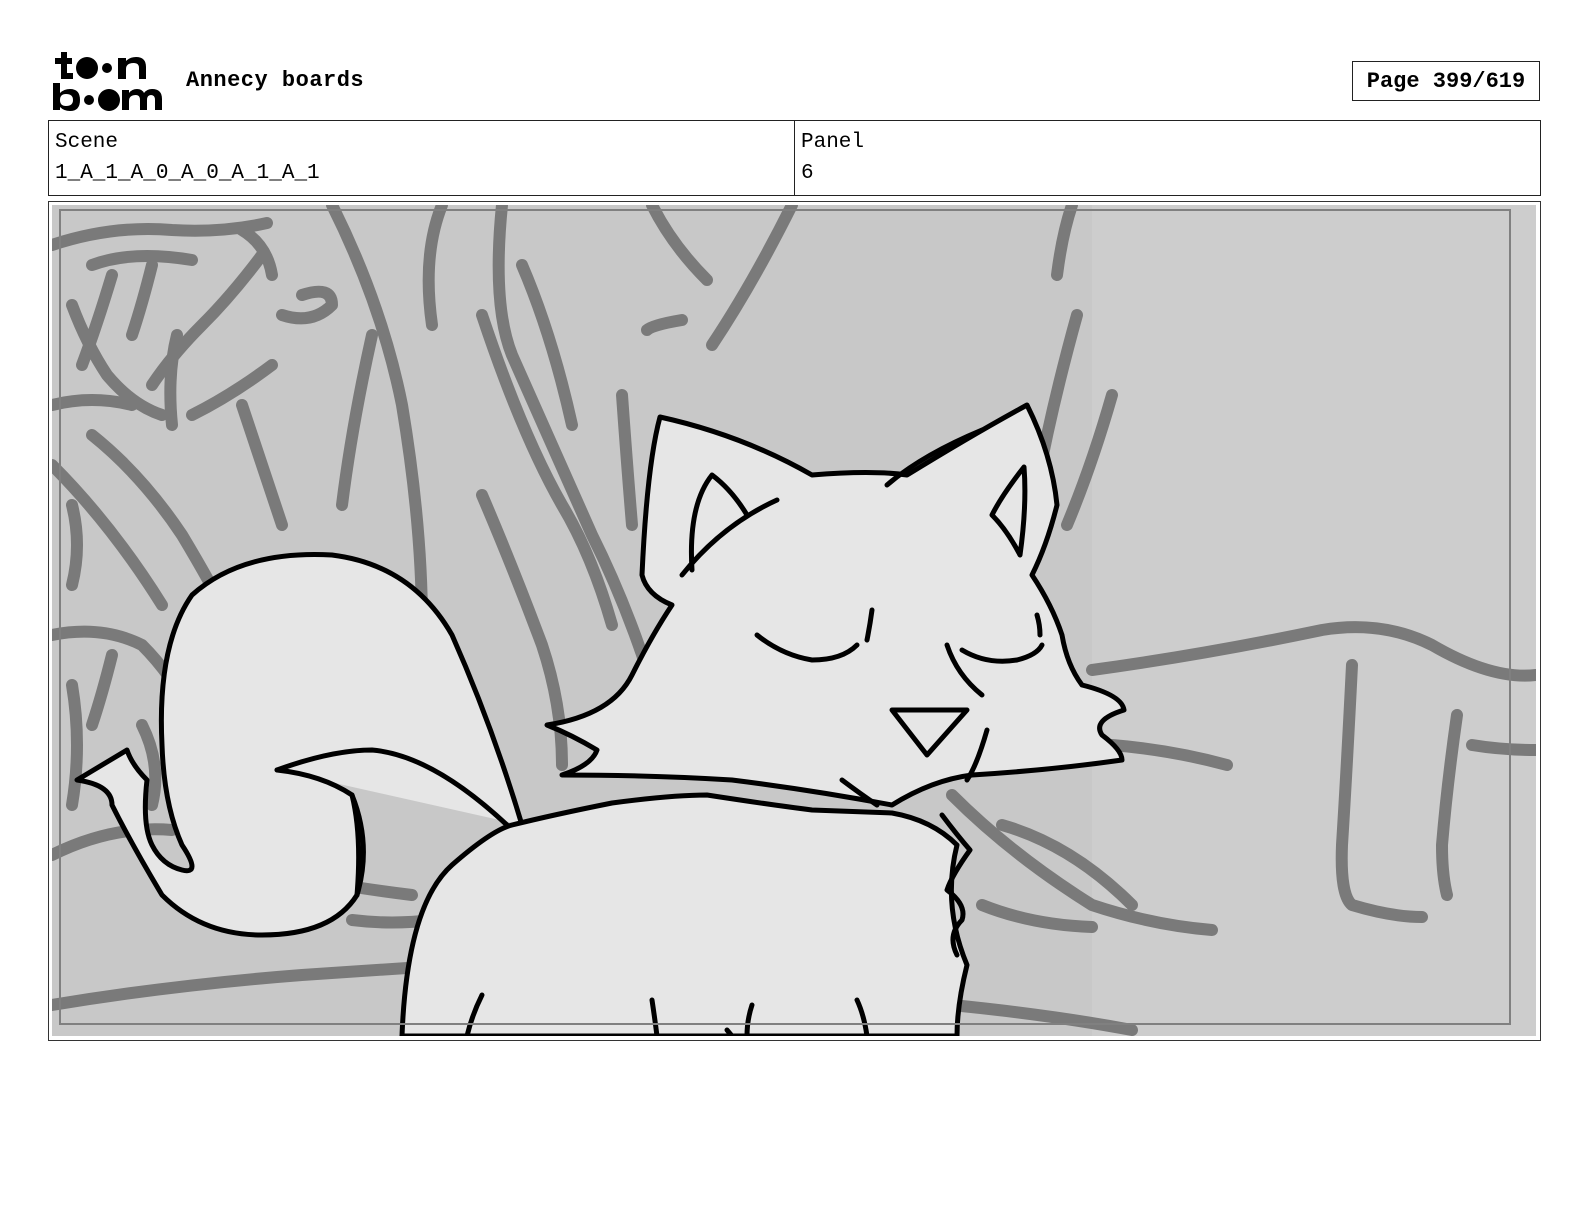  What do you see at coordinates (1167, 158) in the screenshot?
I see `panel-cell: Panel 6` at bounding box center [1167, 158].